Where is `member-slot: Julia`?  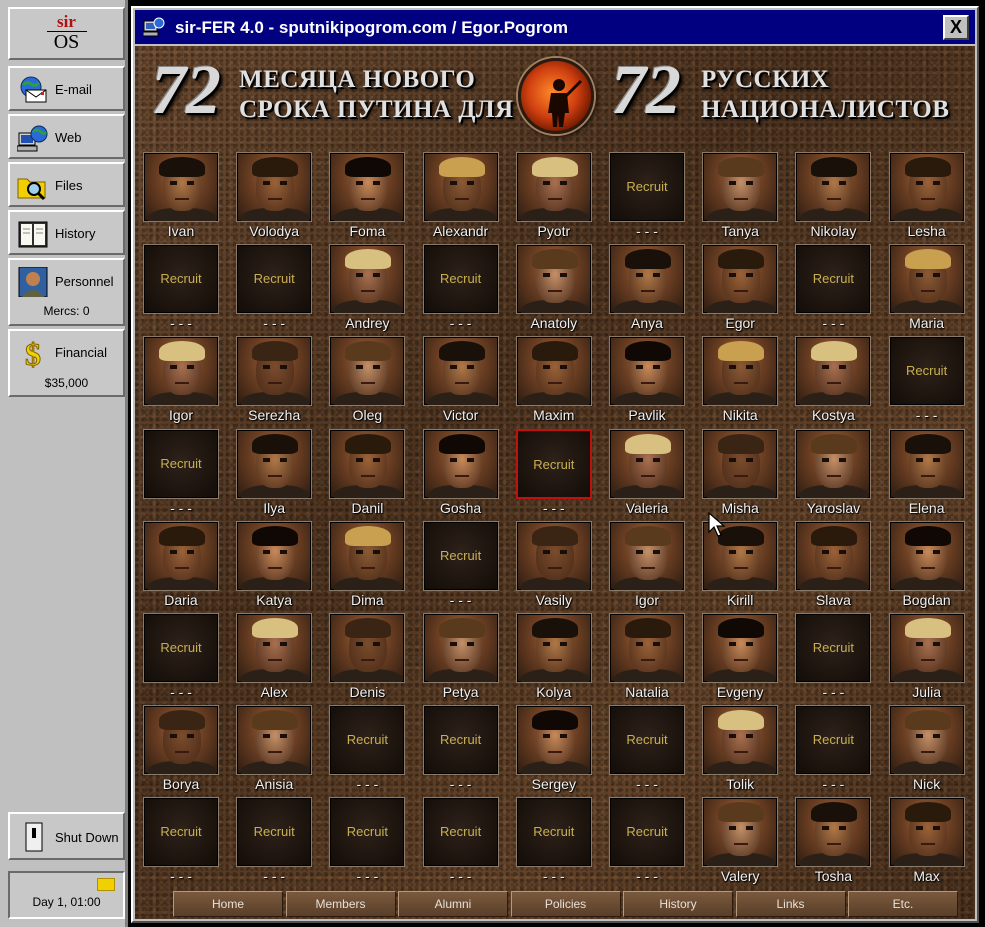 member-slot: Julia is located at coordinates (926, 659).